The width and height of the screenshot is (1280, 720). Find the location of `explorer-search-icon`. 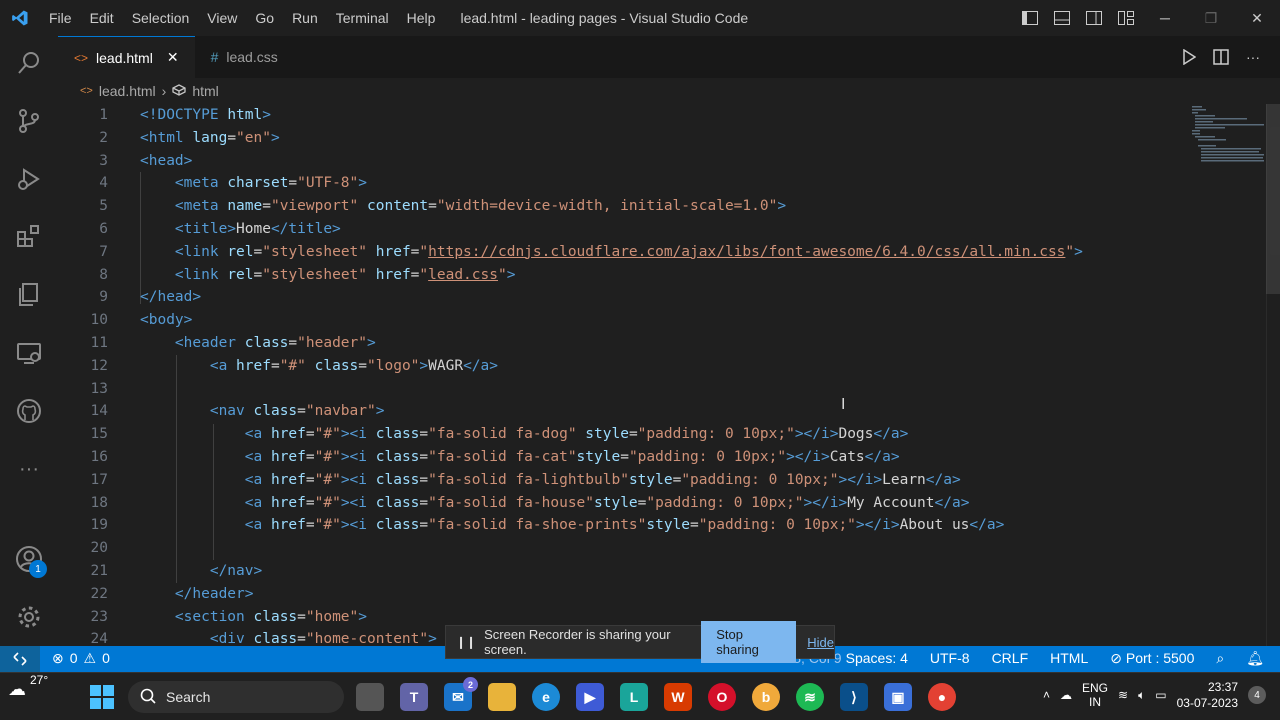

explorer-search-icon is located at coordinates (29, 63).